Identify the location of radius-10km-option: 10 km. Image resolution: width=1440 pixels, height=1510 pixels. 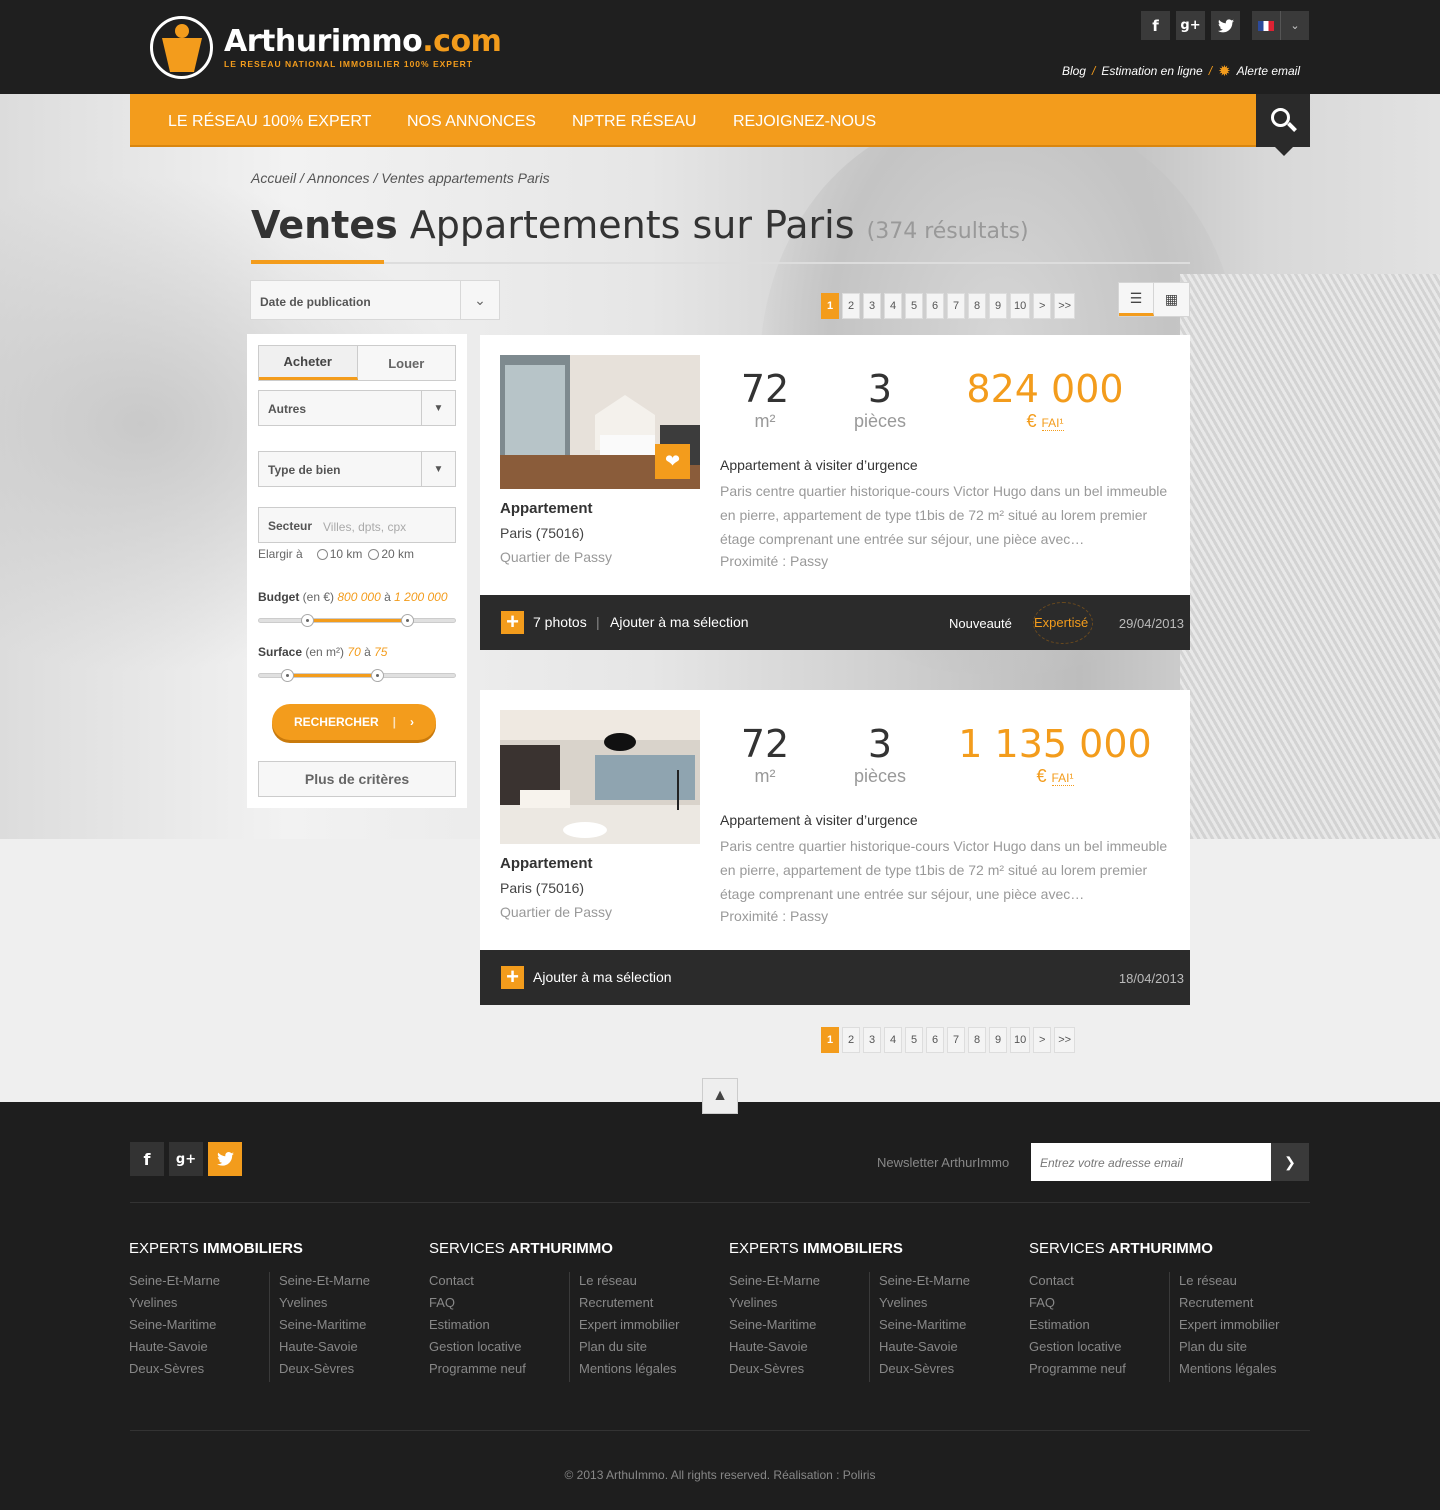
(339, 554).